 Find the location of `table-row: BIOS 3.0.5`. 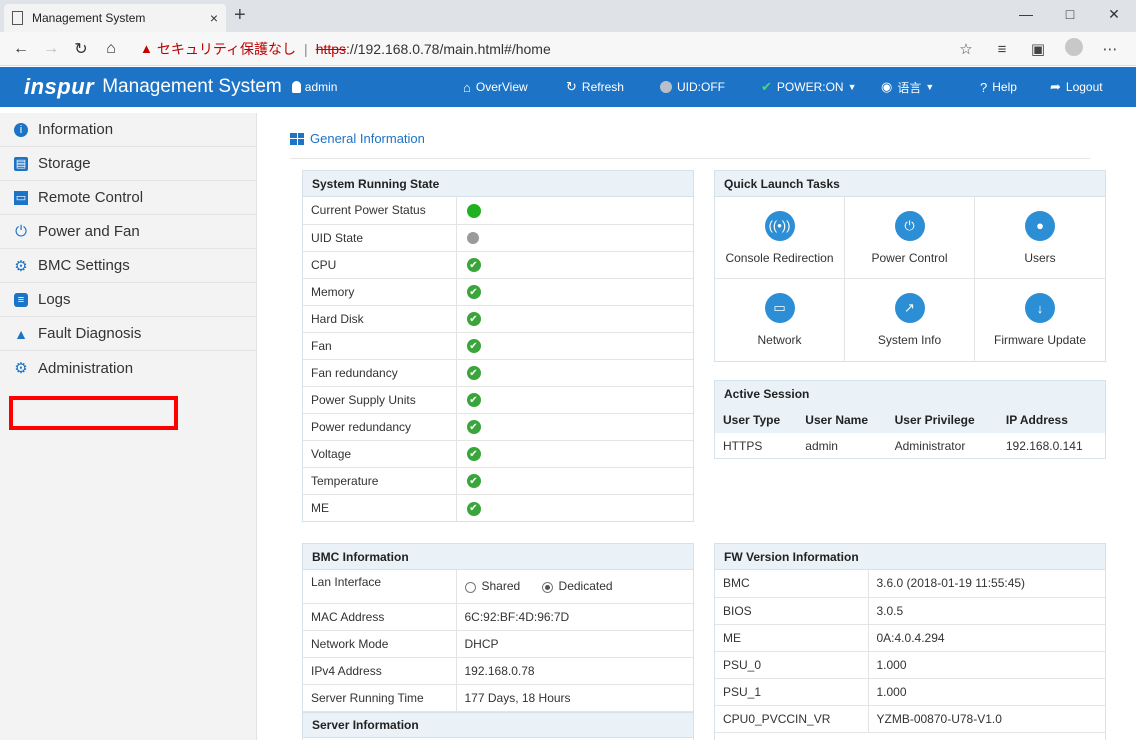

table-row: BIOS 3.0.5 is located at coordinates (910, 611).